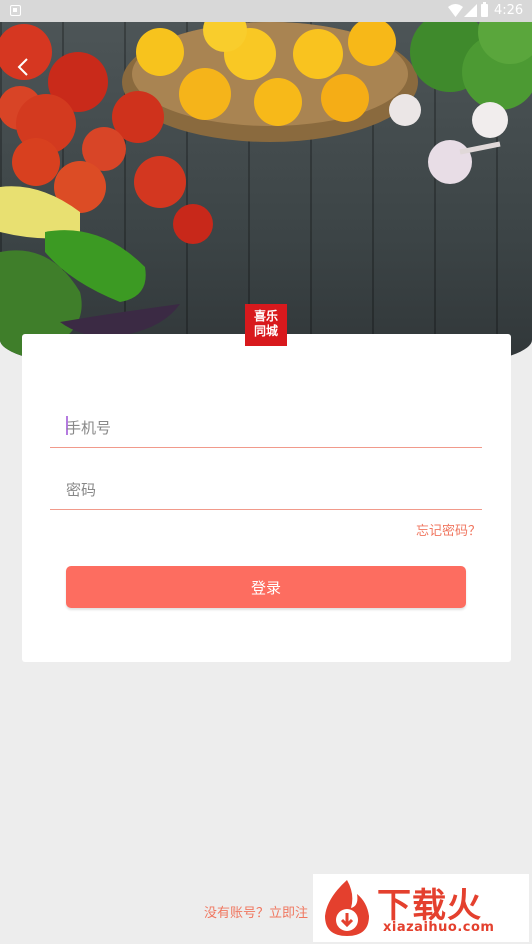  I want to click on app-logo: 喜乐 同城, so click(266, 325).